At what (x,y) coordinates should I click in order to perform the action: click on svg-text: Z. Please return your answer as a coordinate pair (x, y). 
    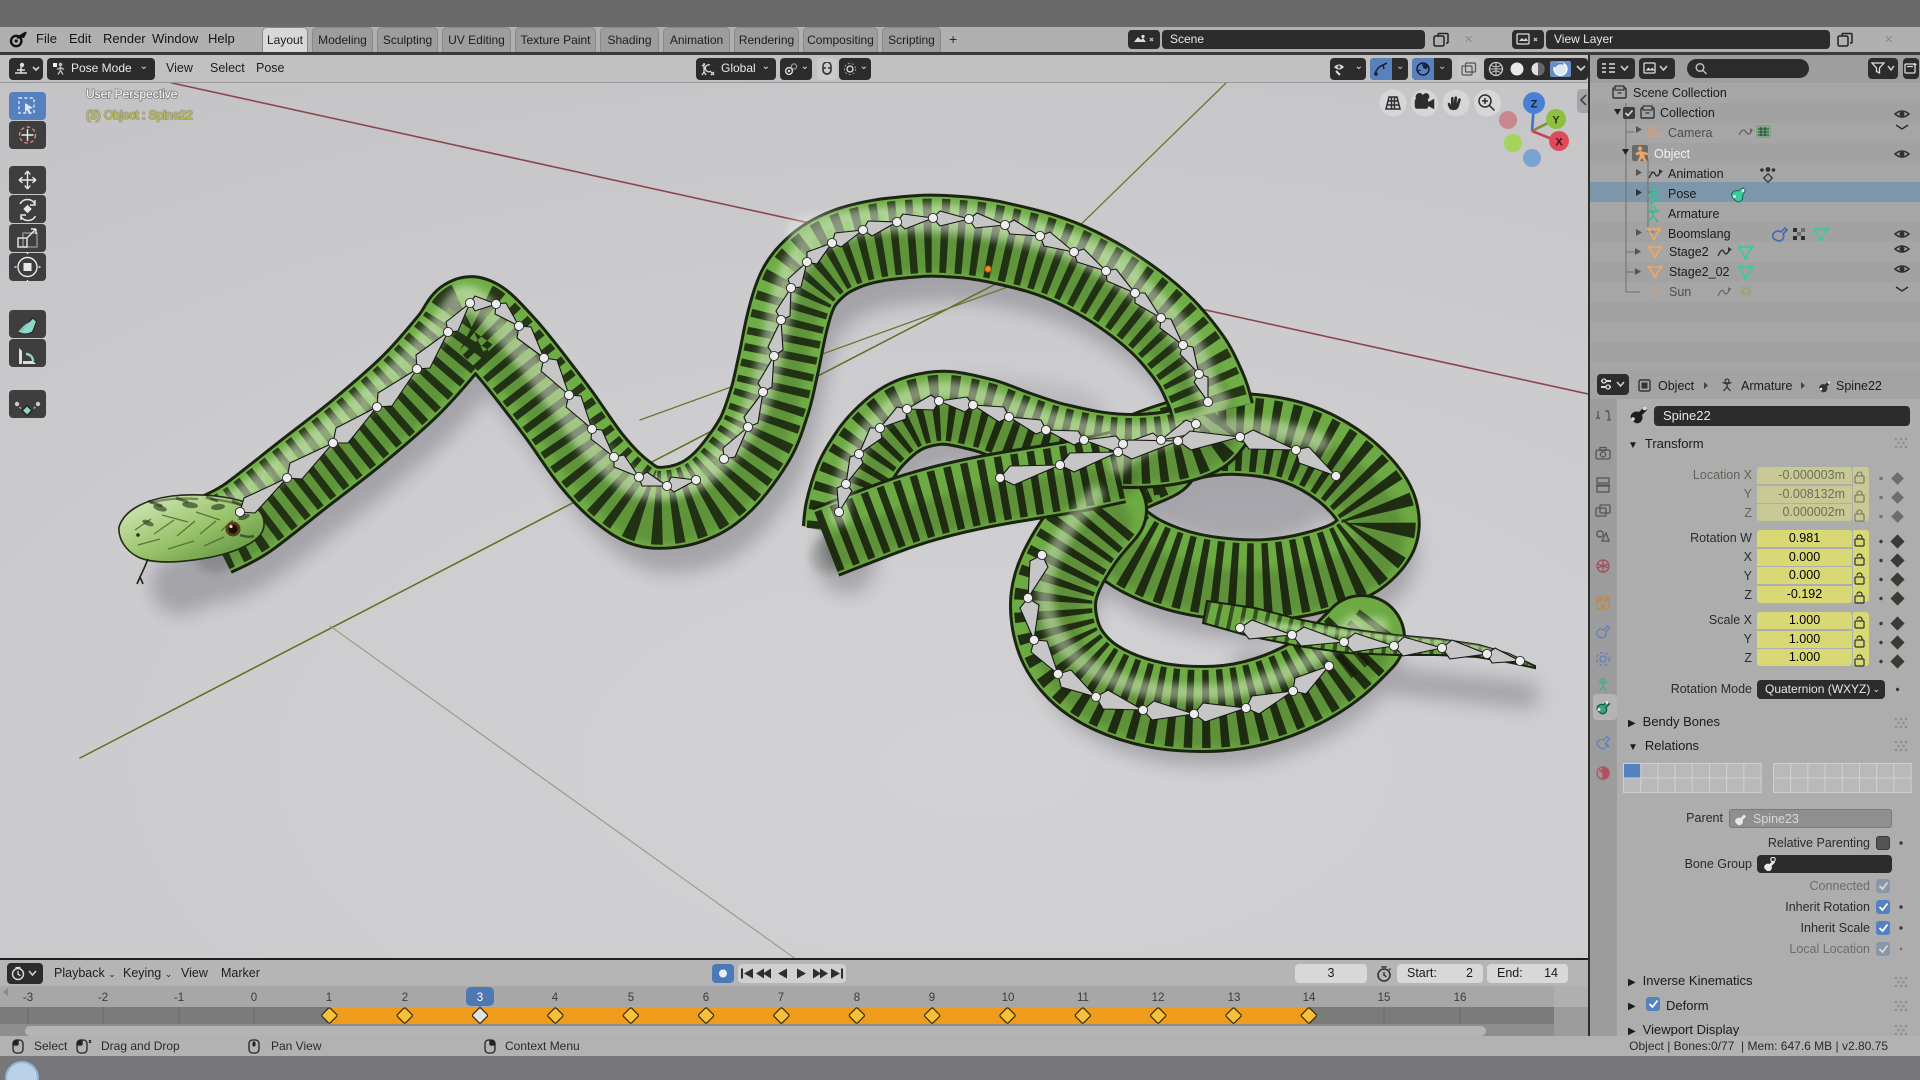
    Looking at the image, I should click on (1534, 105).